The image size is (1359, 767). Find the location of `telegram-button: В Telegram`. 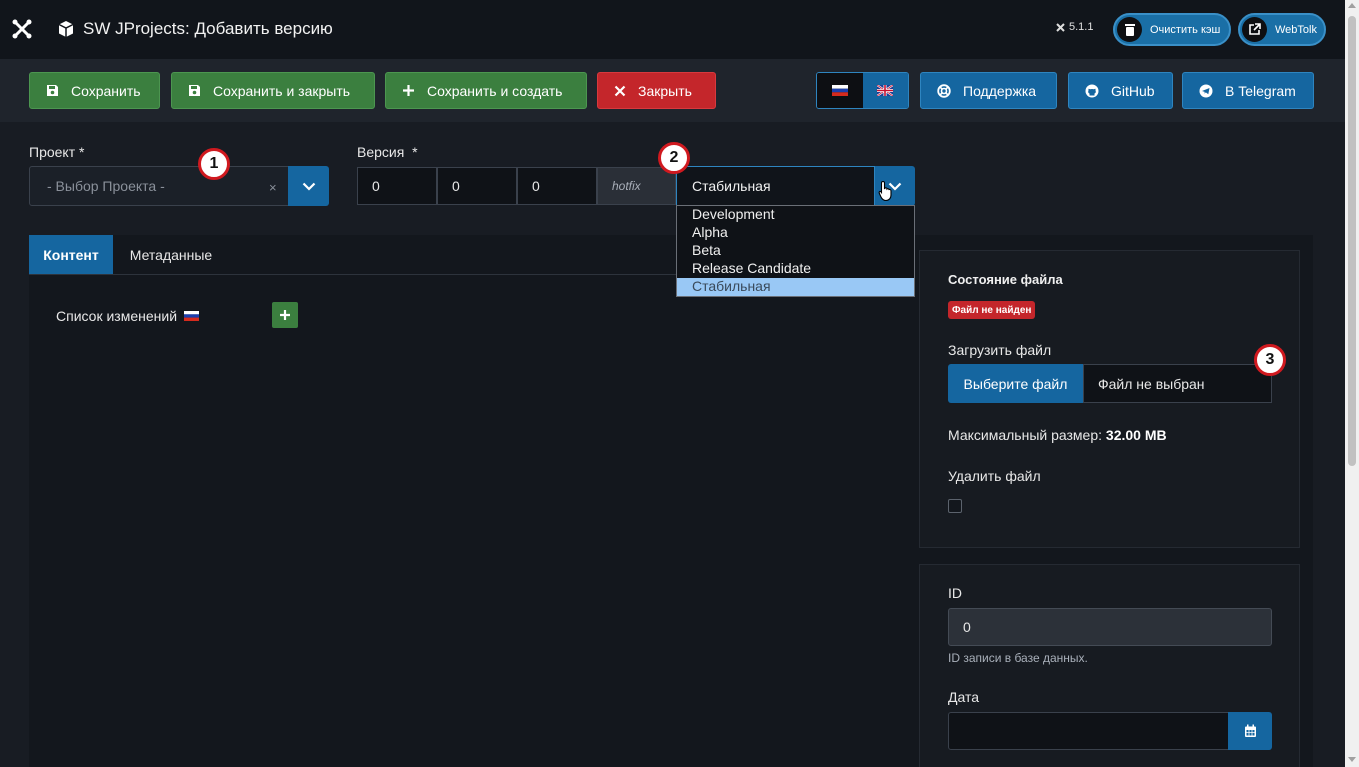

telegram-button: В Telegram is located at coordinates (1248, 90).